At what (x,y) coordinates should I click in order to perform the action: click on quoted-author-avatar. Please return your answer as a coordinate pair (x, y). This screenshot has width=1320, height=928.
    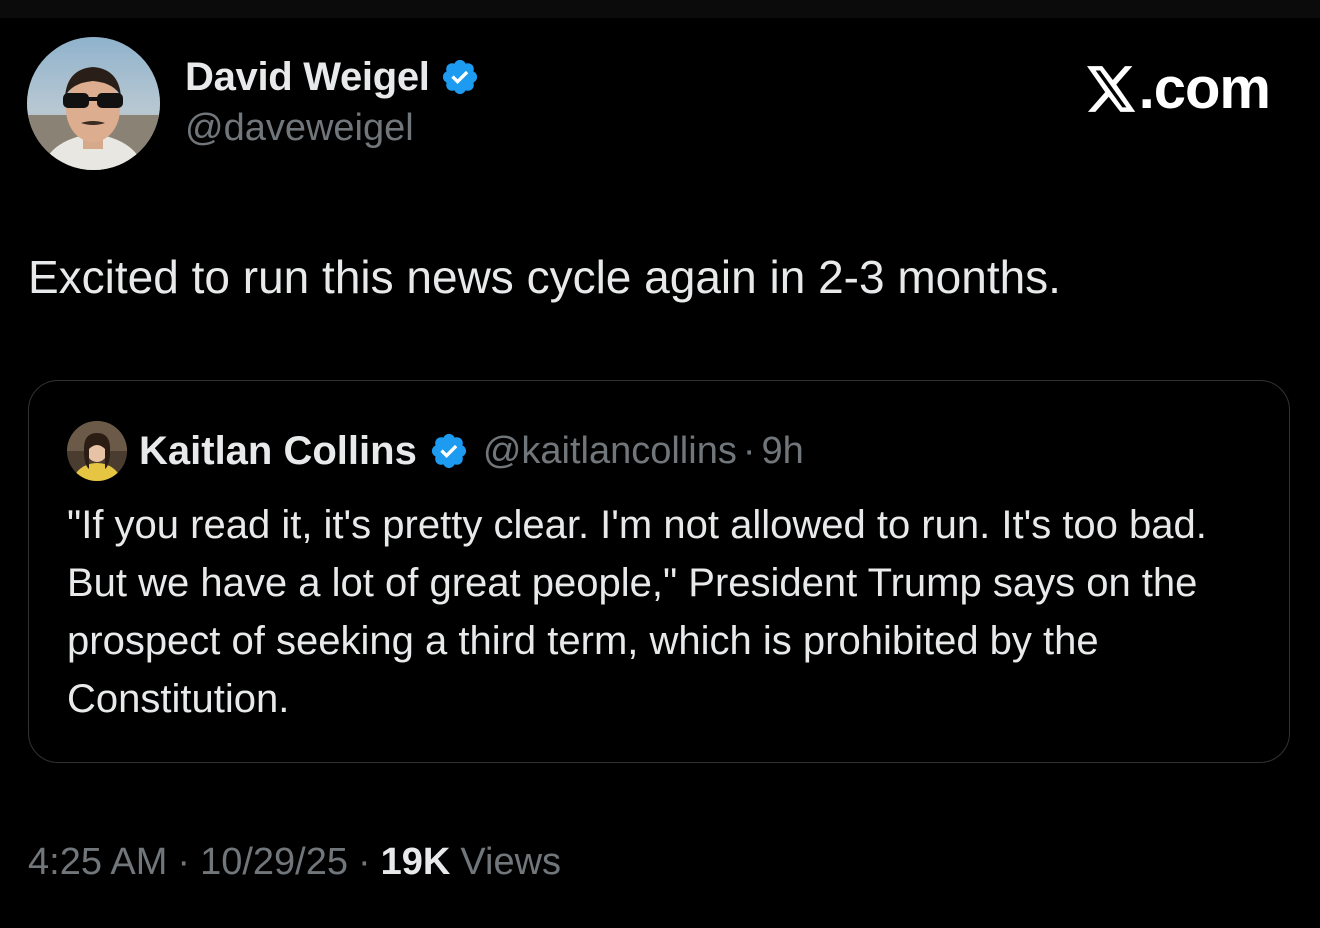
    Looking at the image, I should click on (97, 451).